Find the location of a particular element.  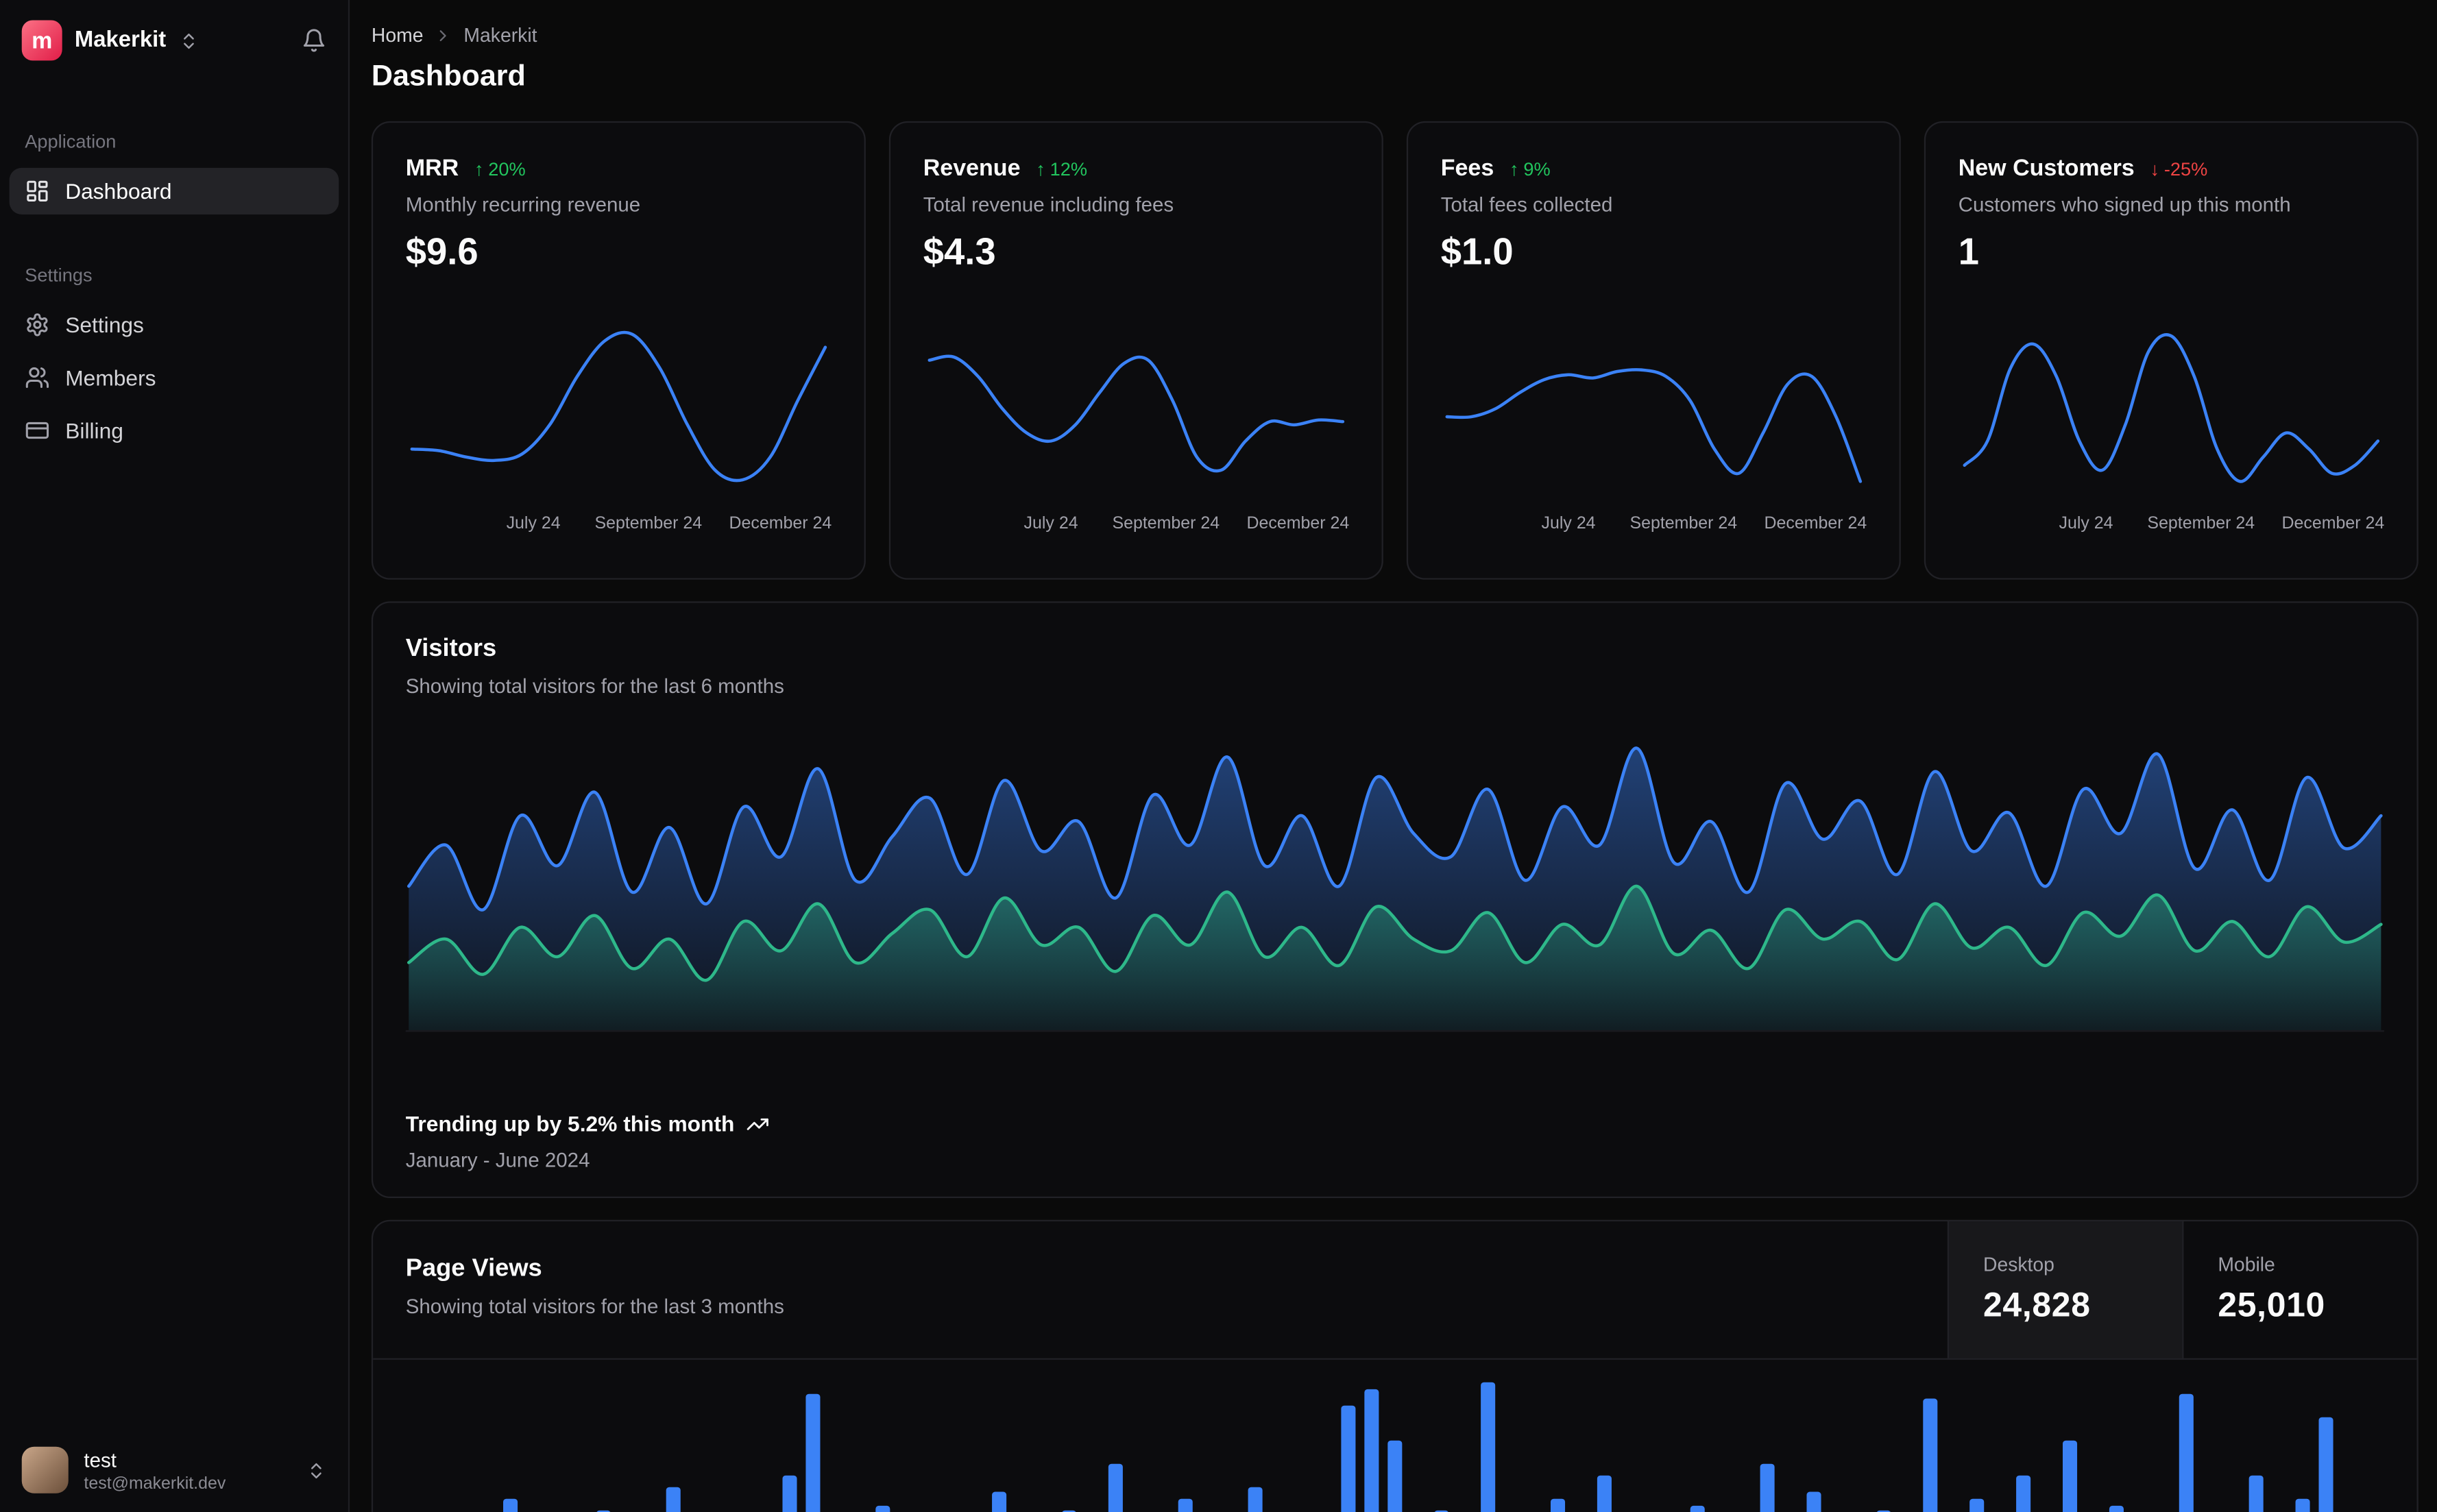

stat-subtitle: Total revenue including fees is located at coordinates (1048, 205).